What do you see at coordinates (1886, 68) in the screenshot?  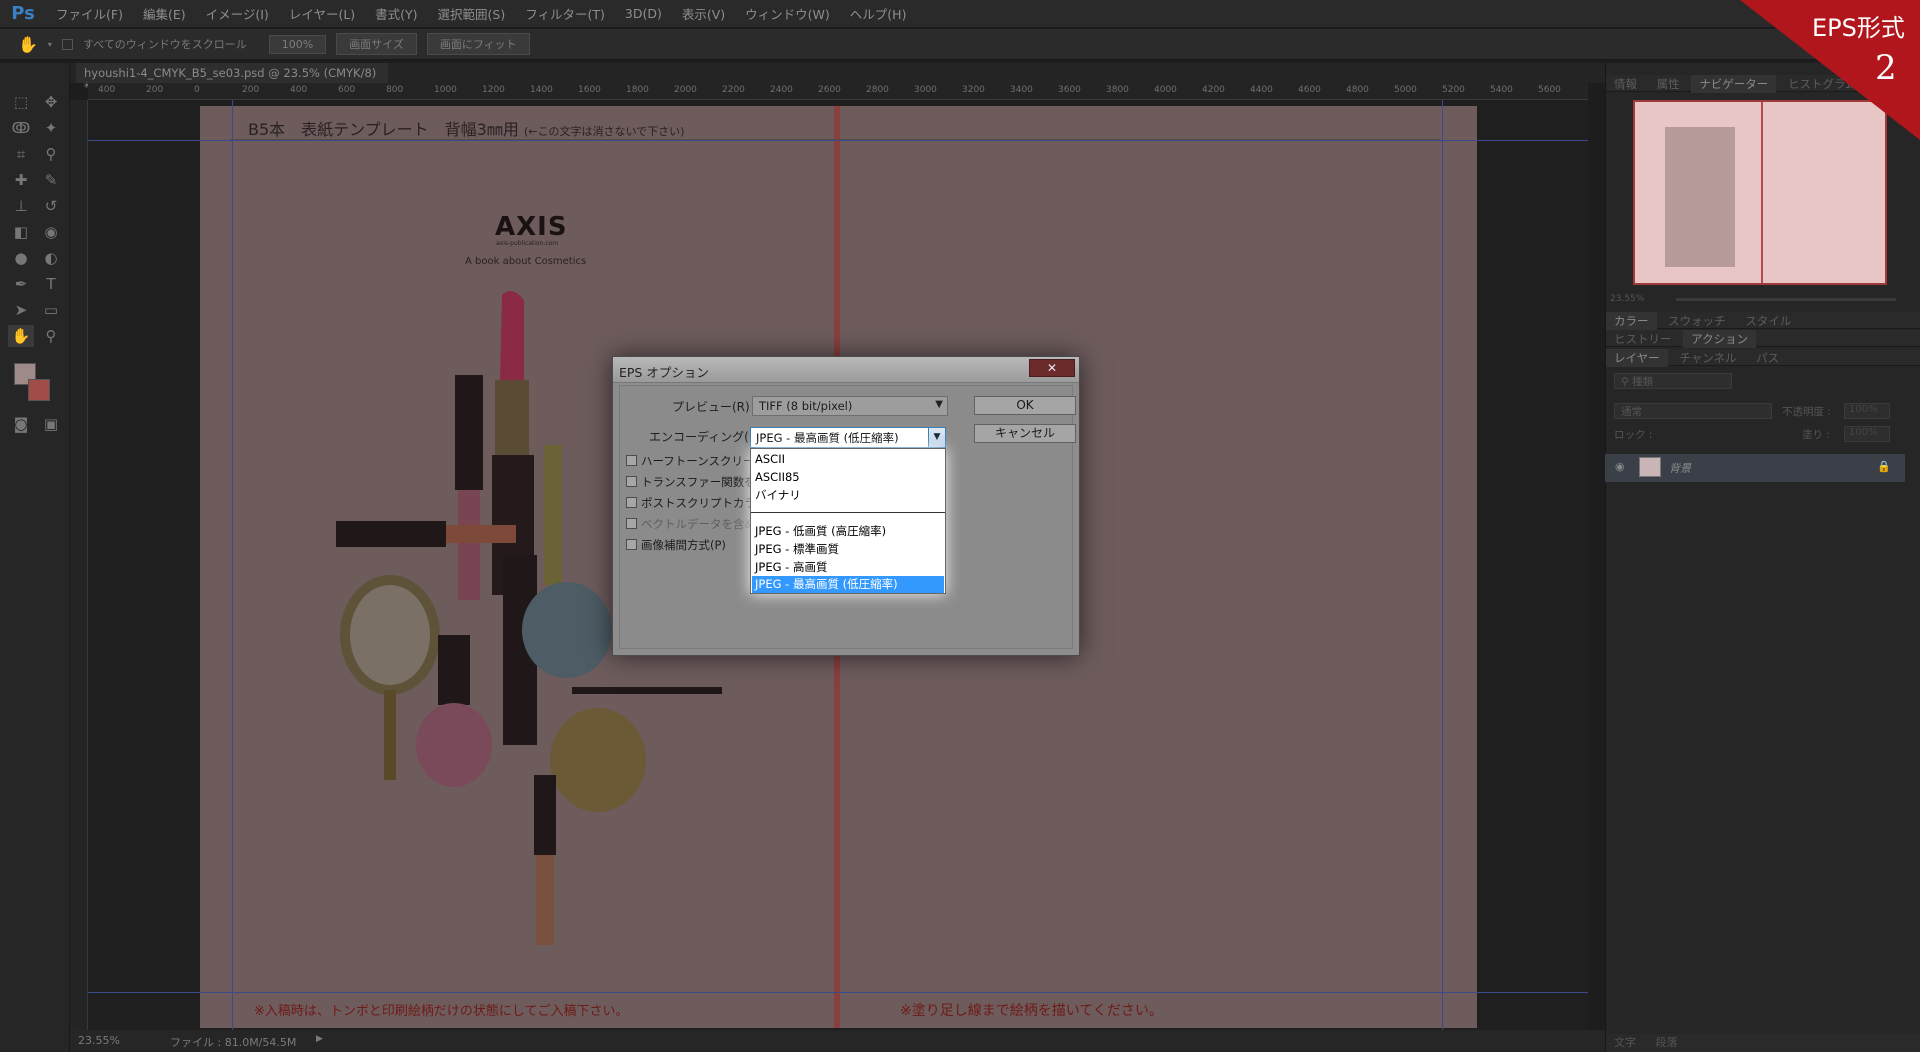 I see `corner-badge-number: 2` at bounding box center [1886, 68].